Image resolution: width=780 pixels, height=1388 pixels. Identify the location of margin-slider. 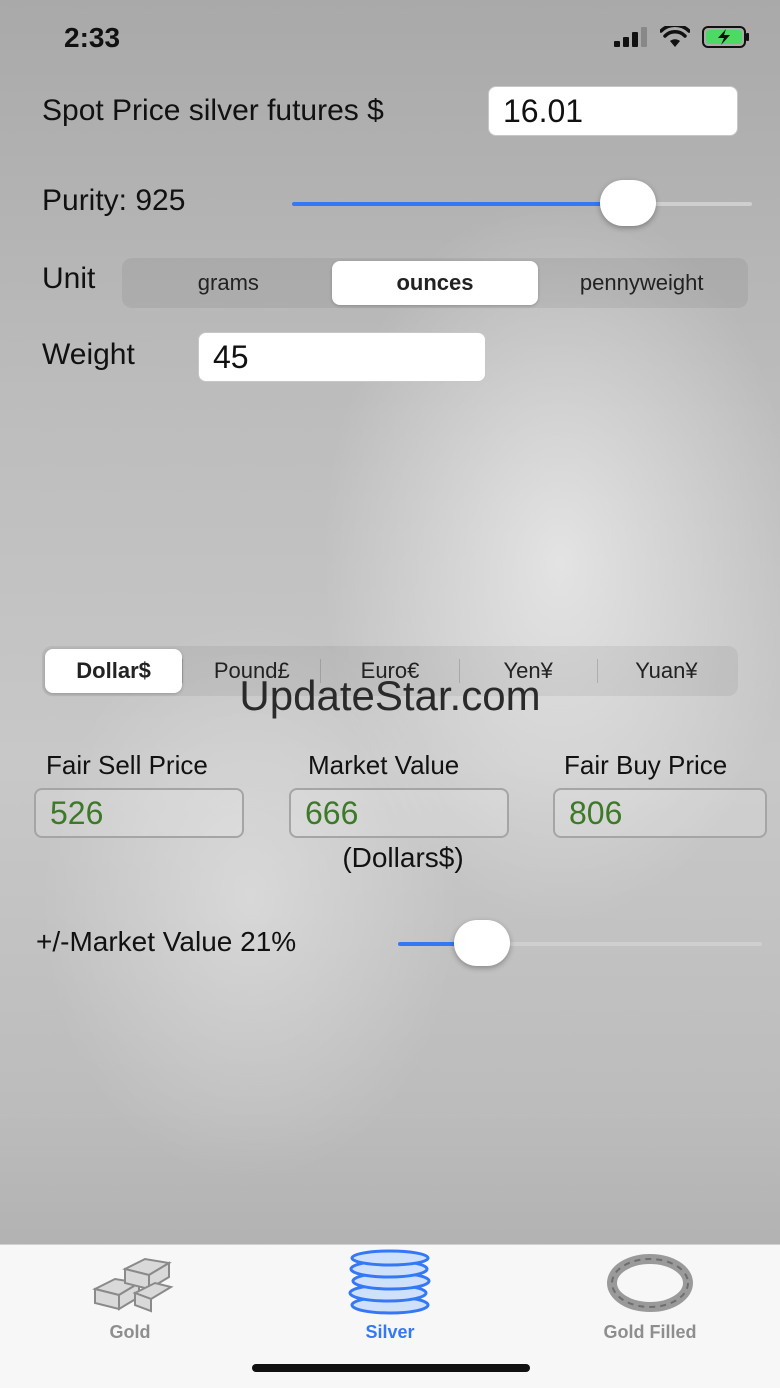
(580, 944).